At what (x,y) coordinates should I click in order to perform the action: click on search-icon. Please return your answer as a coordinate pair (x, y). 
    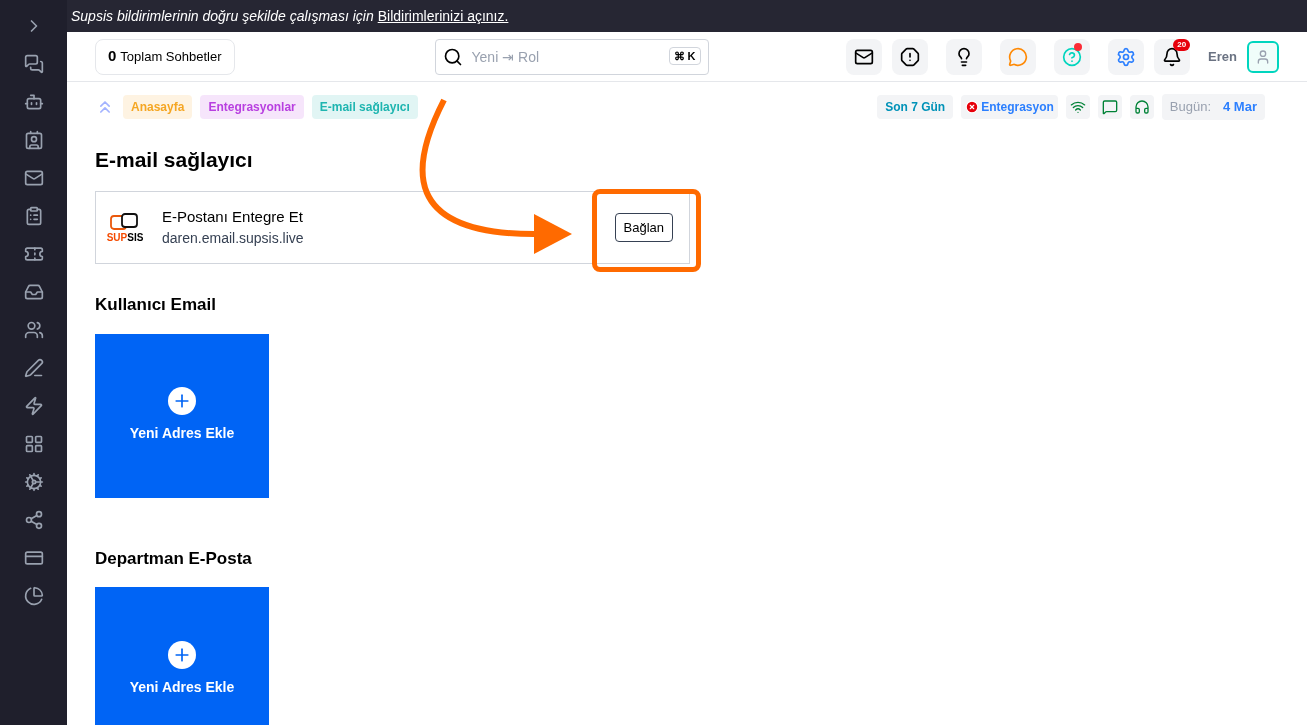
    Looking at the image, I should click on (452, 56).